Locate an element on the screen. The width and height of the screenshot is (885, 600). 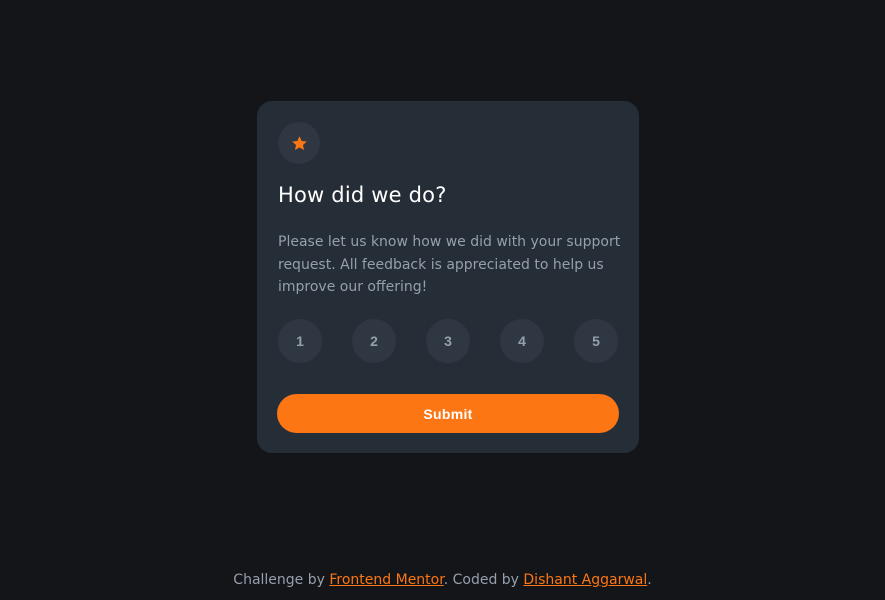
star-icon is located at coordinates (299, 142).